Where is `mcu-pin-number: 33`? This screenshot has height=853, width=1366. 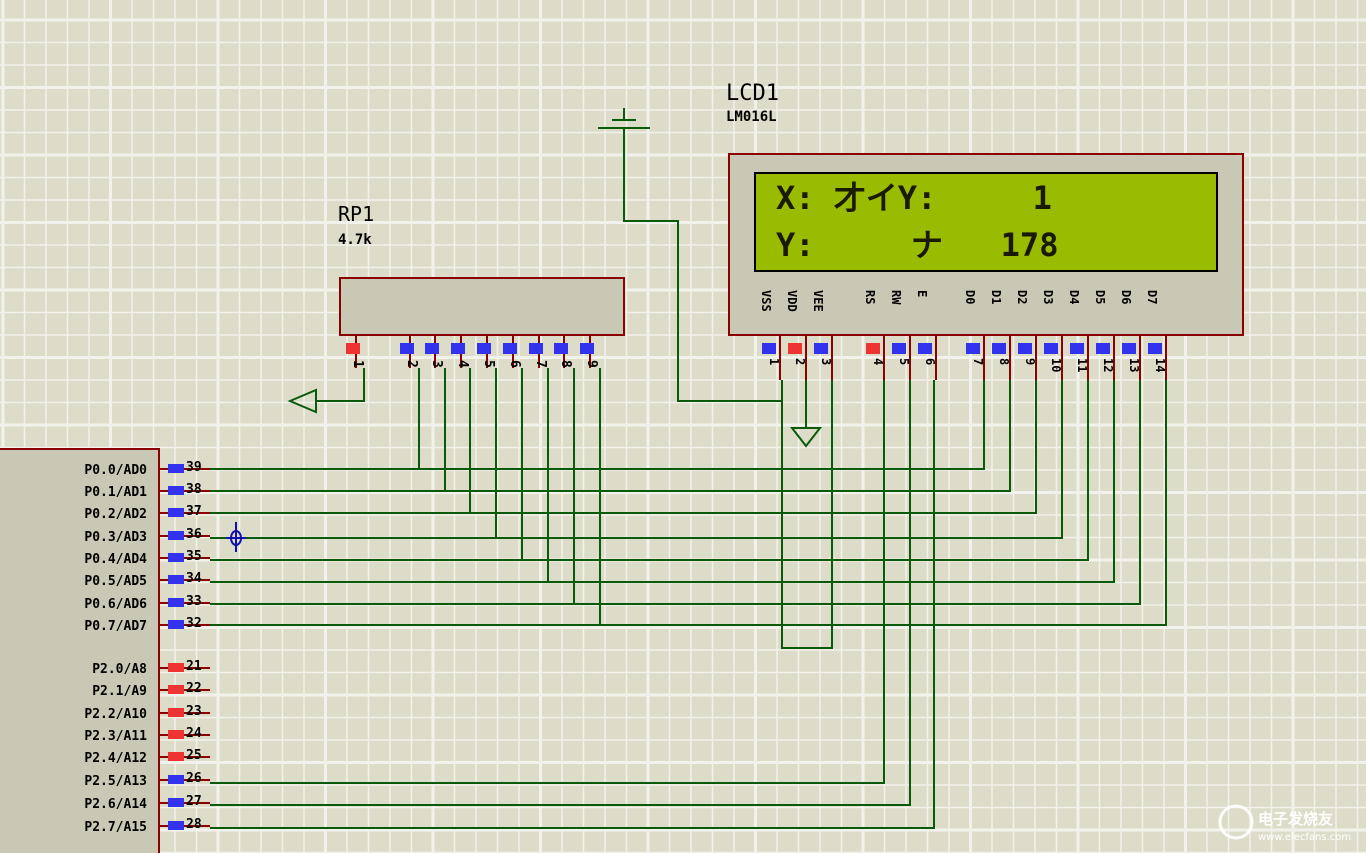 mcu-pin-number: 33 is located at coordinates (194, 601).